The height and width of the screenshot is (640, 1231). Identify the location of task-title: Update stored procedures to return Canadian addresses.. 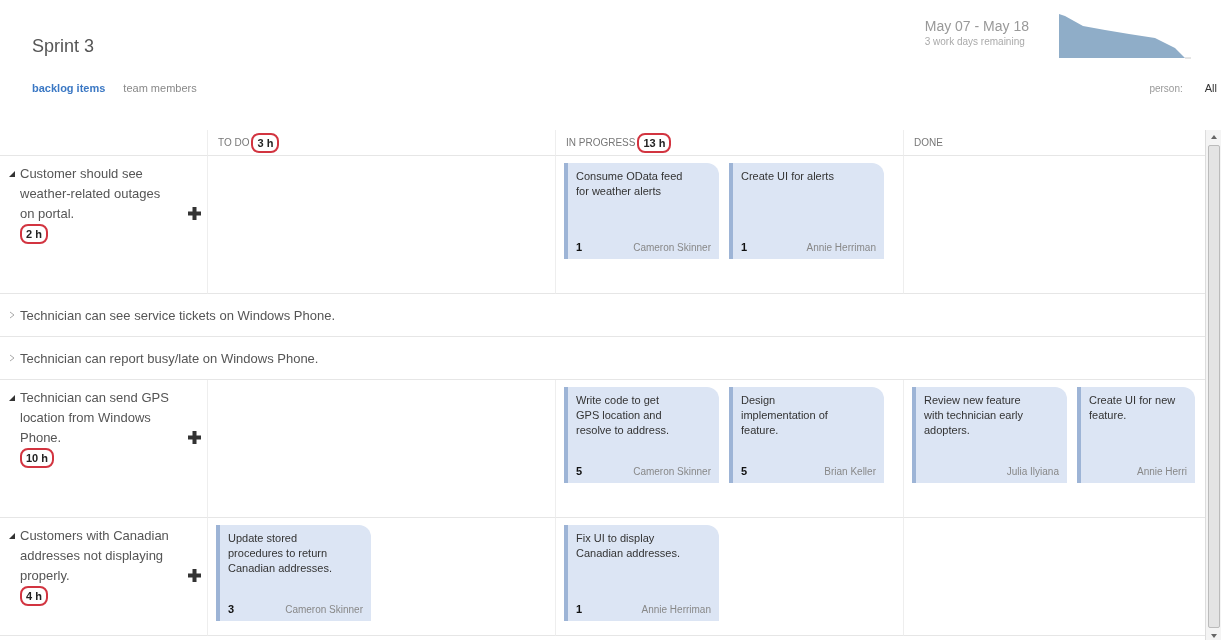
(280, 553).